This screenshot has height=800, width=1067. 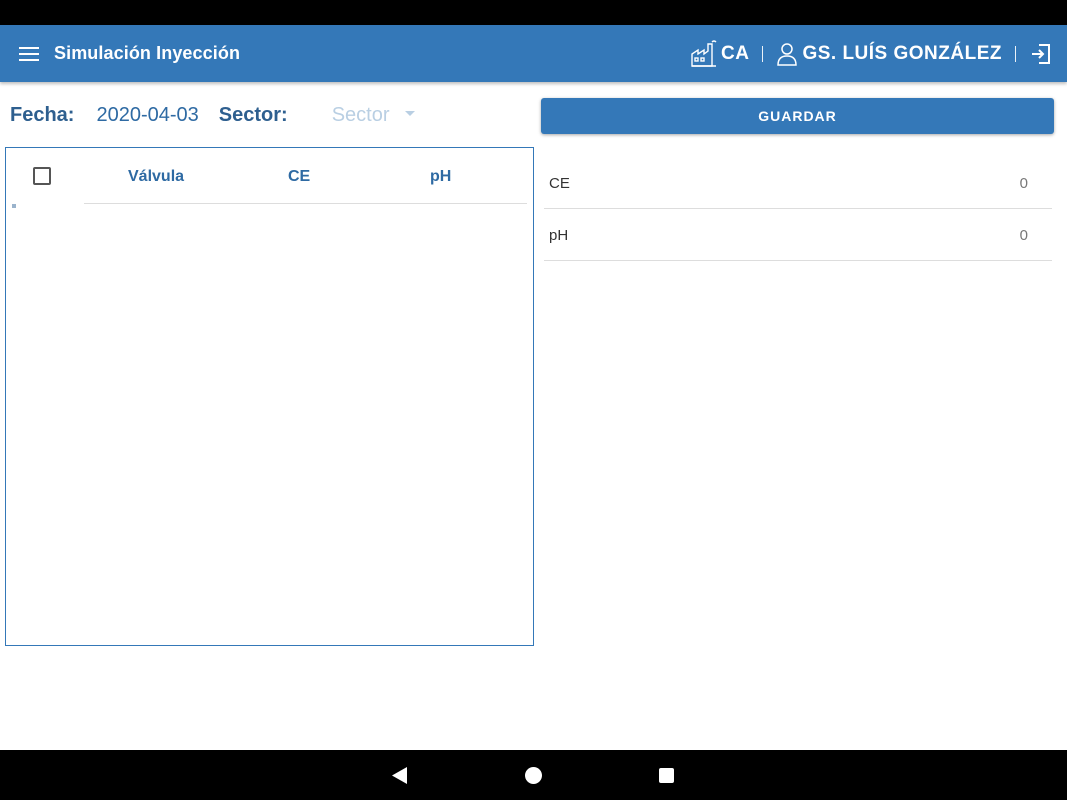 I want to click on filter-row: Fecha: 2020-04-03 Sector: Sector, so click(x=212, y=115).